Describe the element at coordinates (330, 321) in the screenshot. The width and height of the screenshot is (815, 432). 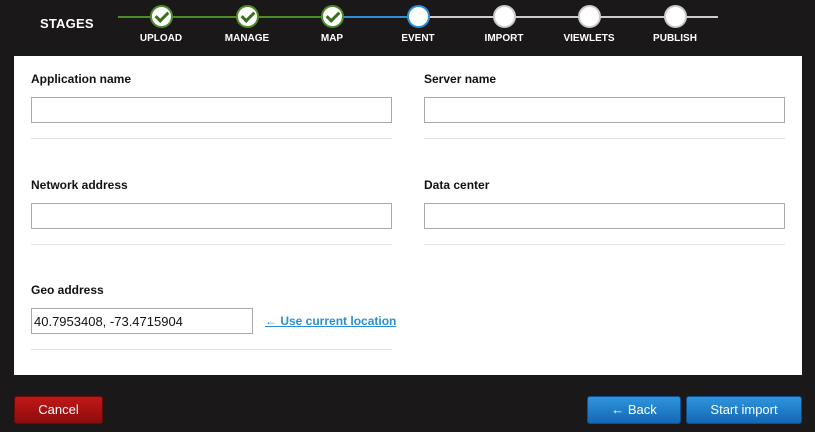
I see `use-current-location-link: ← Use current location` at that location.